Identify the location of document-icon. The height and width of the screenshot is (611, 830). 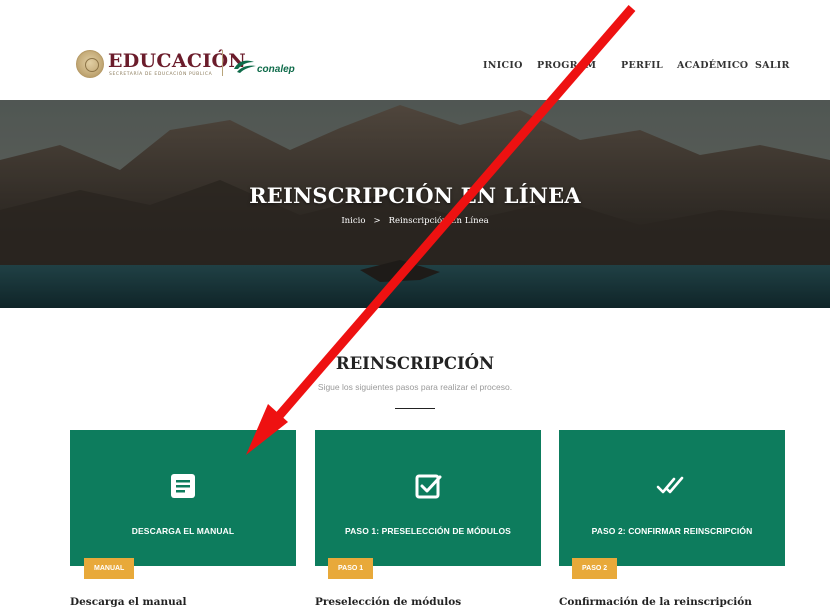
(183, 486).